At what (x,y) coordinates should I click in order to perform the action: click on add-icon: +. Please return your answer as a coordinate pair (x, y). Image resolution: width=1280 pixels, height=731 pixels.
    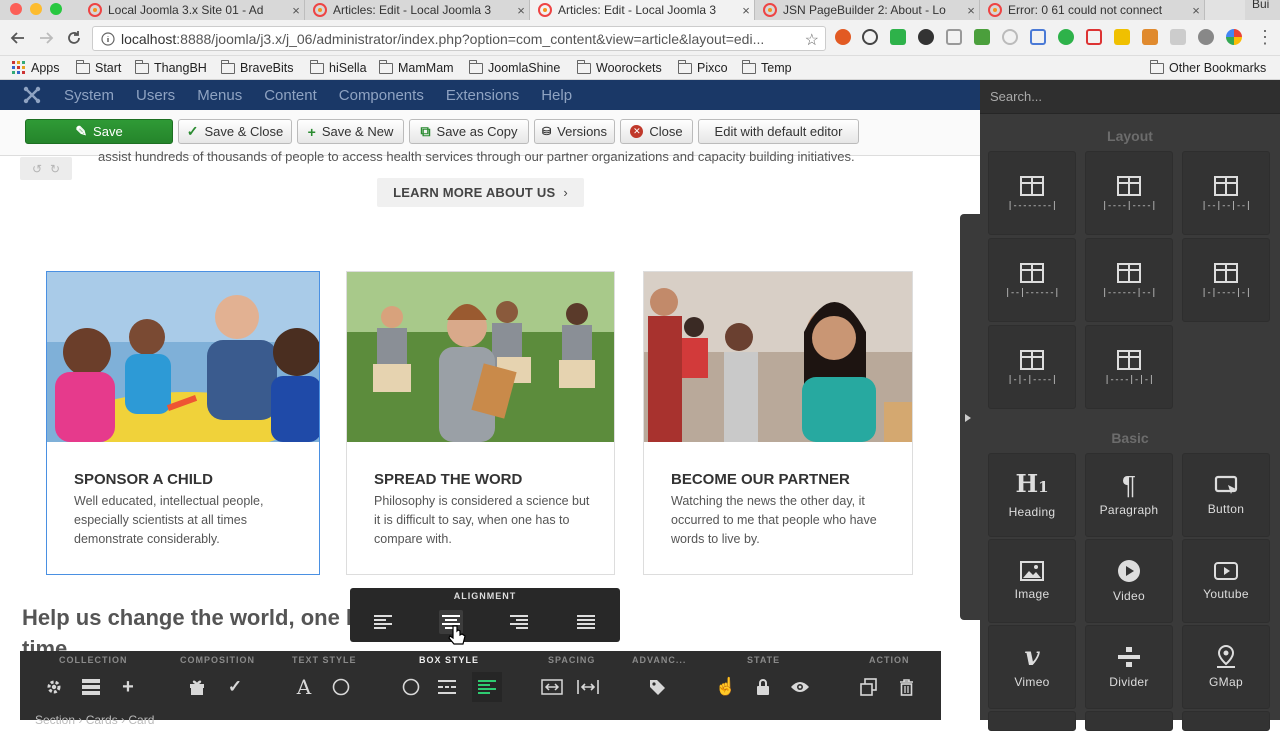
    Looking at the image, I should click on (128, 687).